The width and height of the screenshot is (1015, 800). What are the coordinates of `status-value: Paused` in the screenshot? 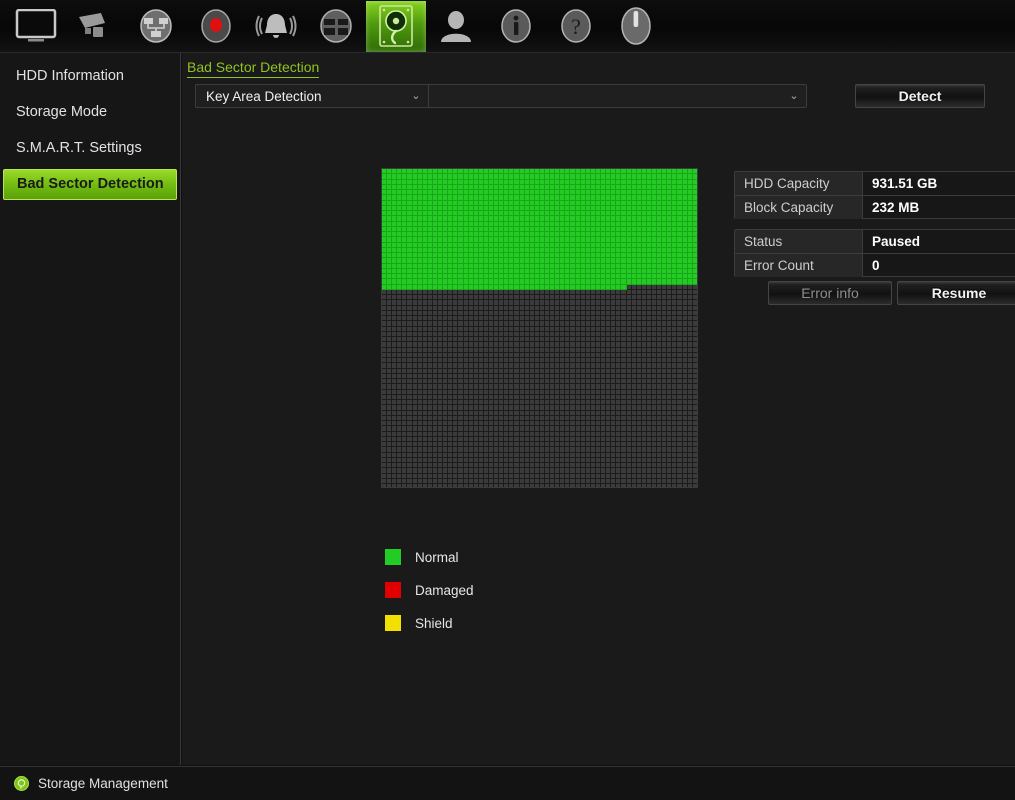 It's located at (896, 241).